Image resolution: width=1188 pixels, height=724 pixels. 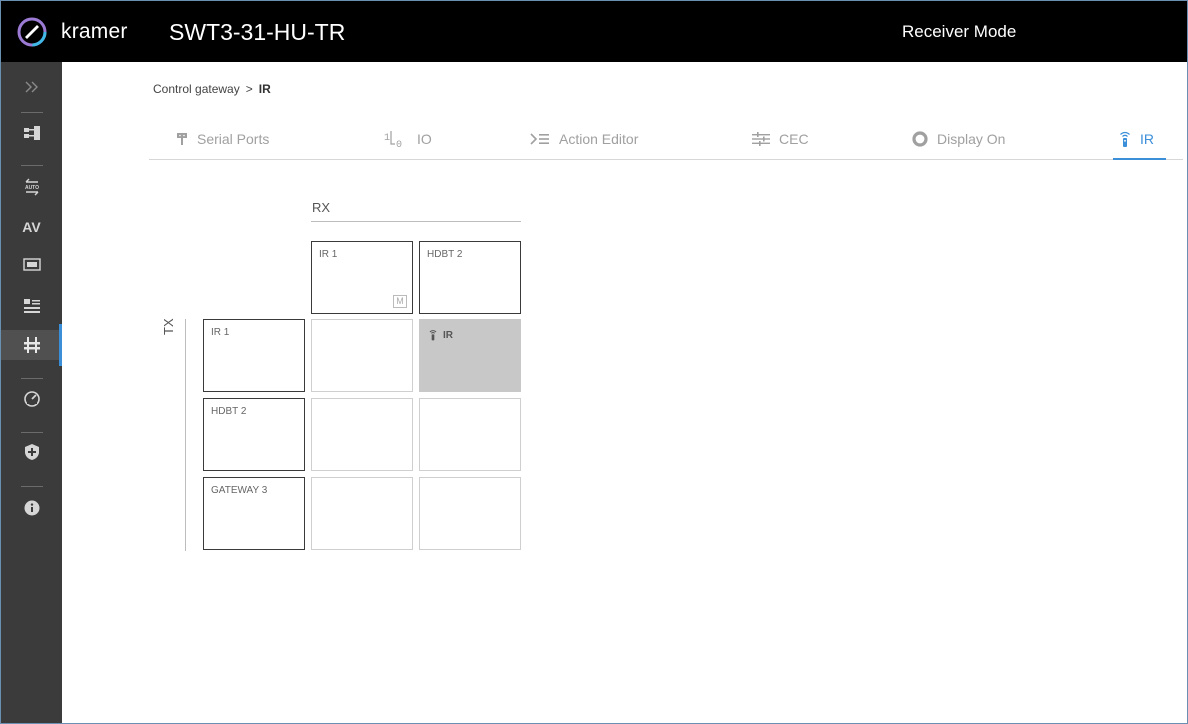 I want to click on sidebar-item-auto-switching: AUTO, so click(x=31, y=187).